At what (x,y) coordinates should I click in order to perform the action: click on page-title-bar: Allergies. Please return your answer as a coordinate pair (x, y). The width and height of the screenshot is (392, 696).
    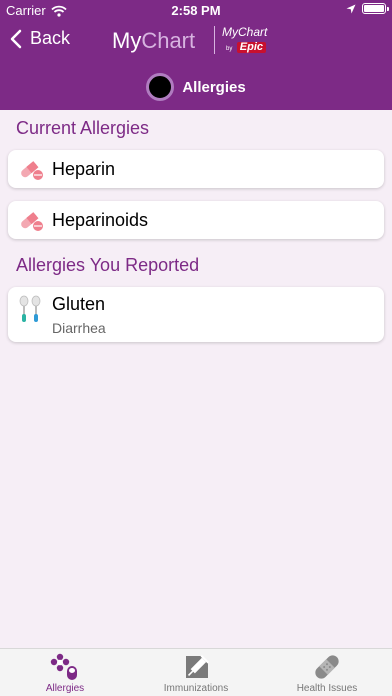
    Looking at the image, I should click on (196, 87).